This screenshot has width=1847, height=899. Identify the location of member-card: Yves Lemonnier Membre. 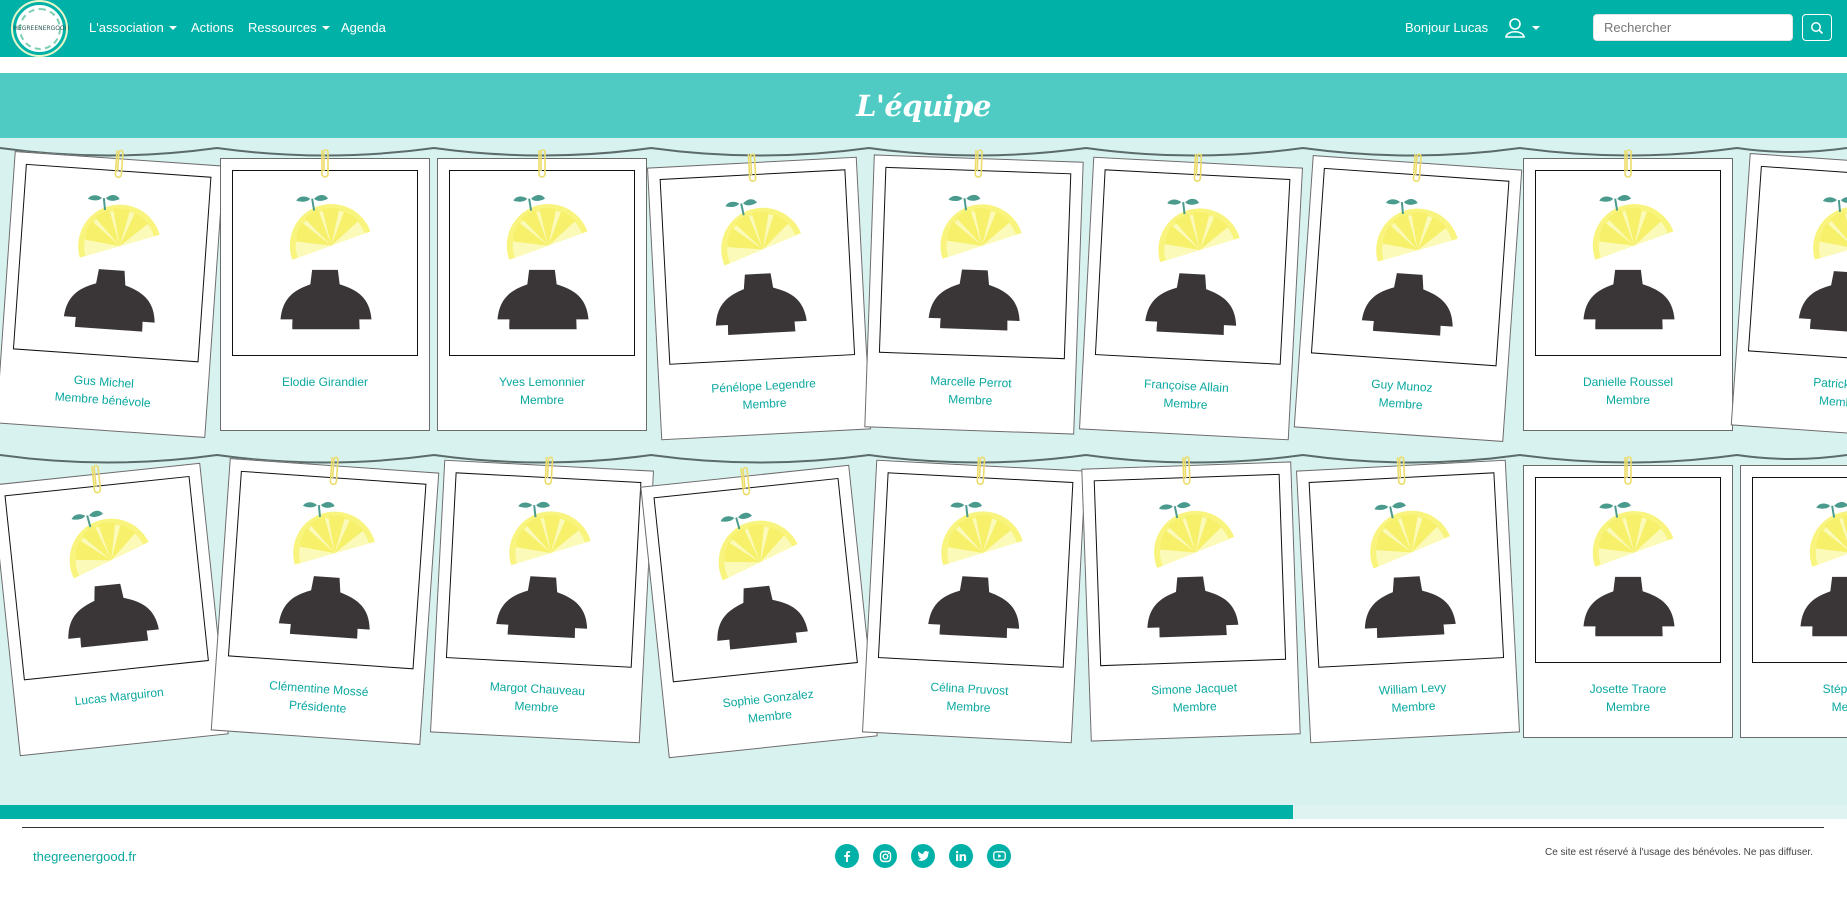
(542, 290).